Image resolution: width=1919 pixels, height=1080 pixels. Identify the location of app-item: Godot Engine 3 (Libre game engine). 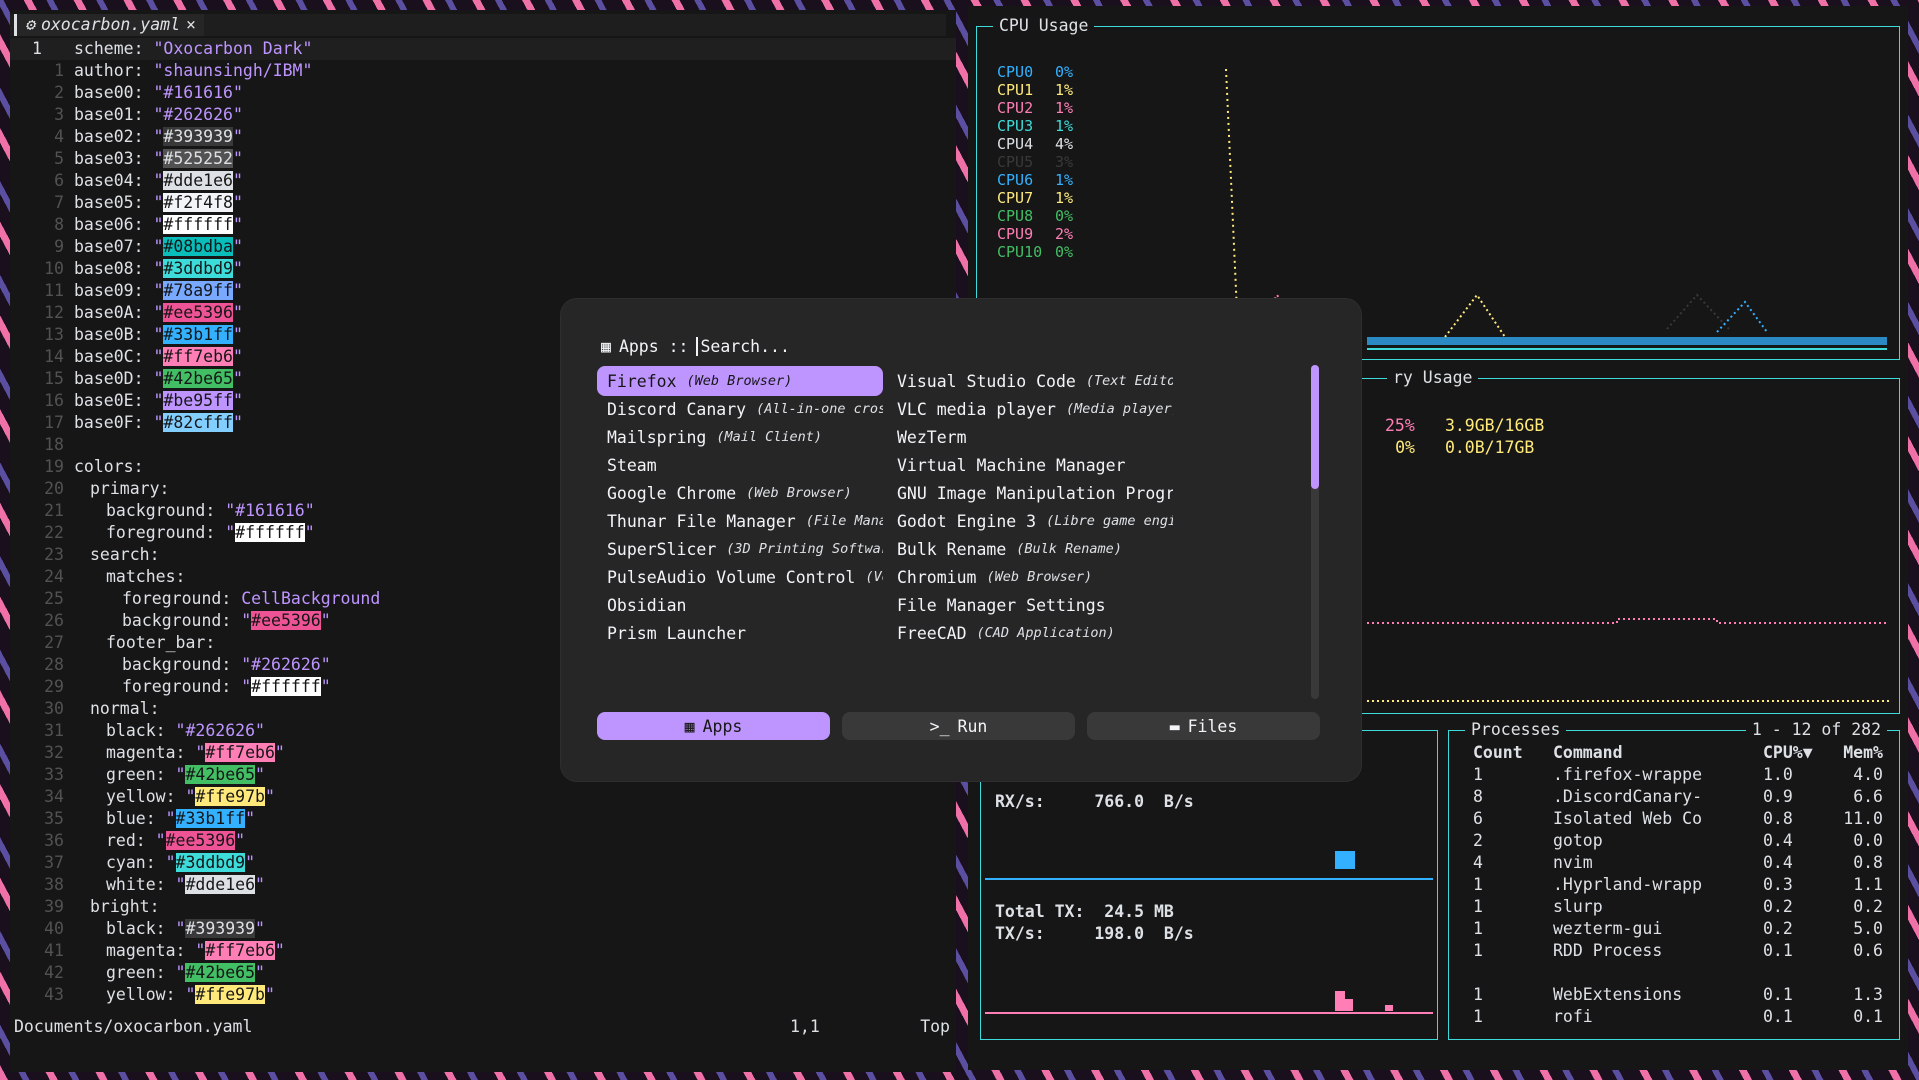
(1030, 521).